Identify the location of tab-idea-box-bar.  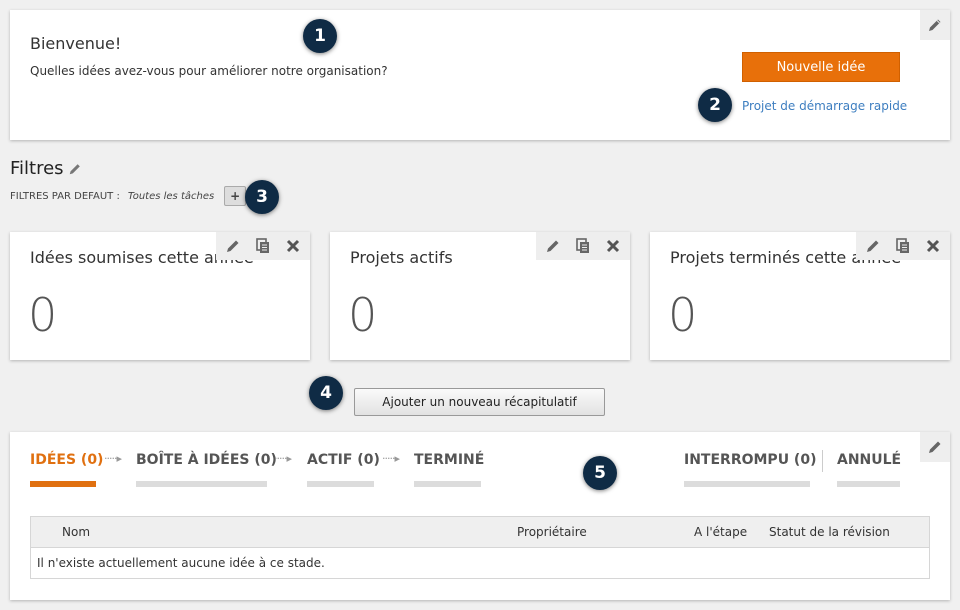
(201, 484).